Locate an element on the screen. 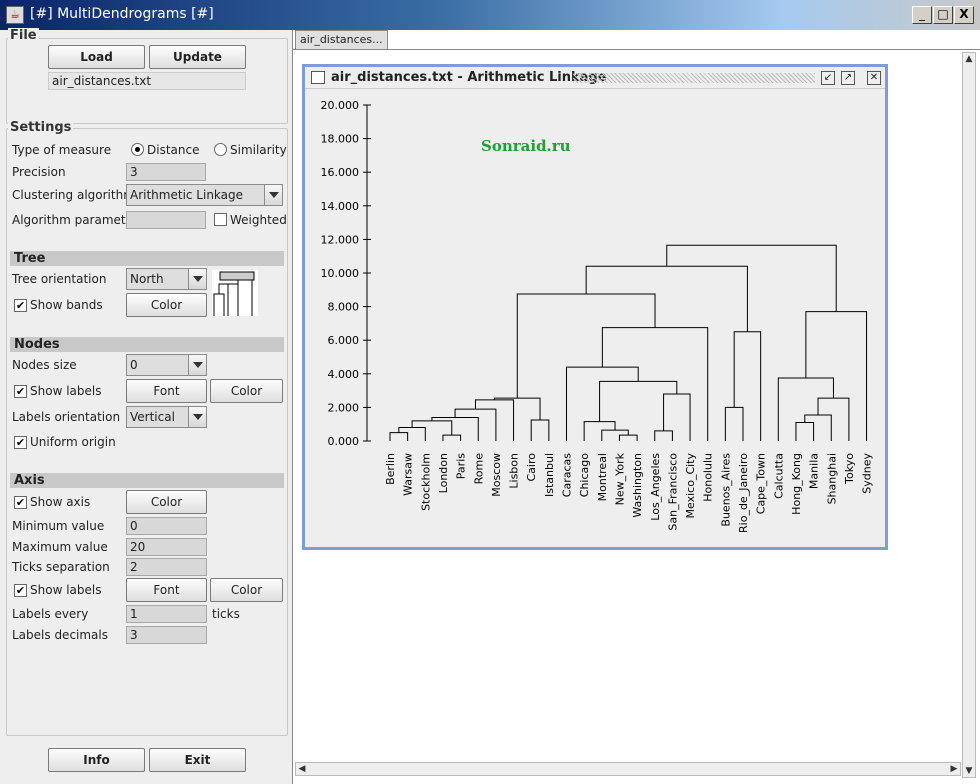  leaf-label: Montreal is located at coordinates (602, 477).